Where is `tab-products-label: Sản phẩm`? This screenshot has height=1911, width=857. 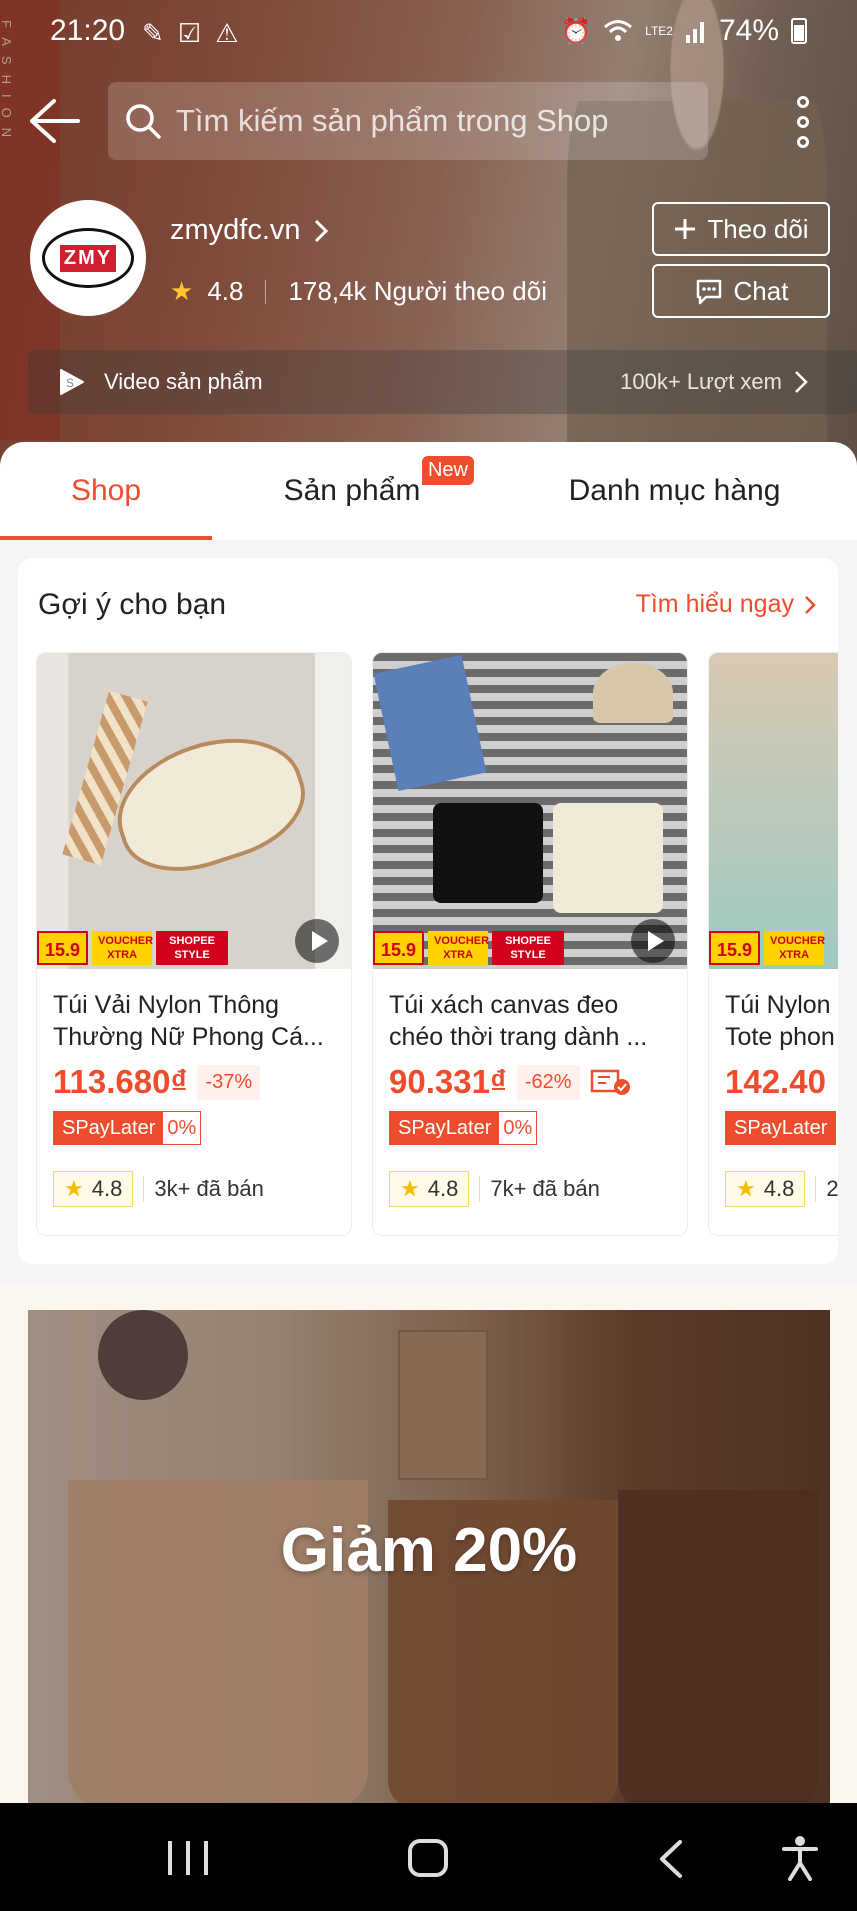
tab-products-label: Sản phẩm is located at coordinates (352, 490).